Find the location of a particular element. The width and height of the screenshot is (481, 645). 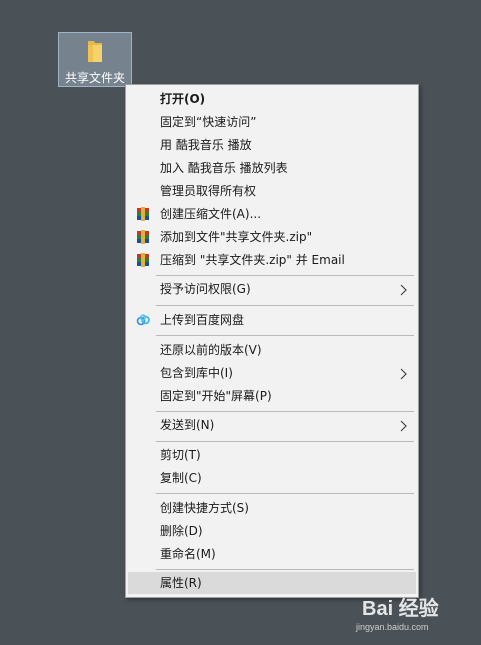

menu-item-open: 打开(O) is located at coordinates (272, 99).